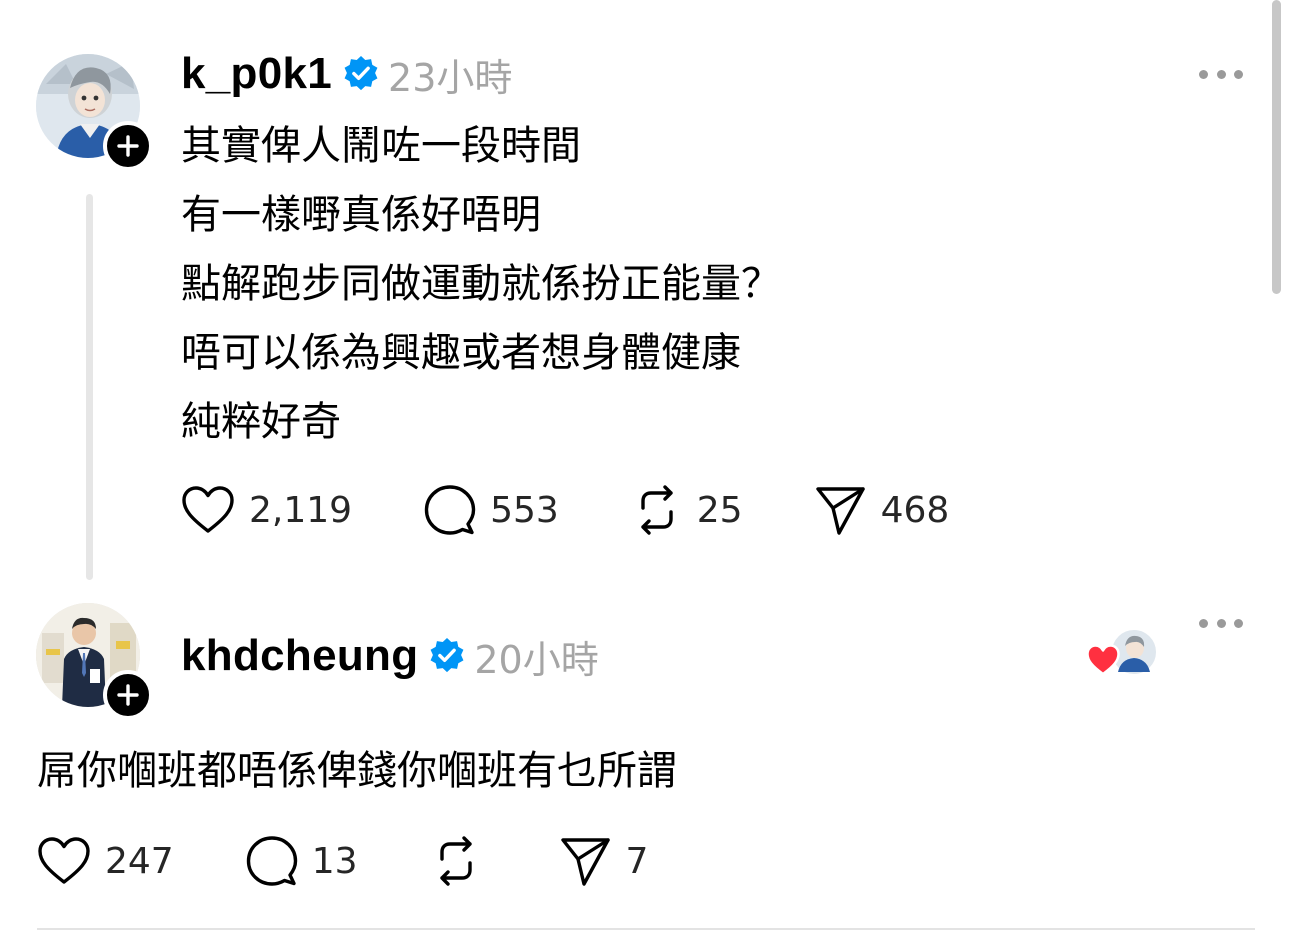 The height and width of the screenshot is (934, 1290). I want to click on repost-count: 25, so click(719, 510).